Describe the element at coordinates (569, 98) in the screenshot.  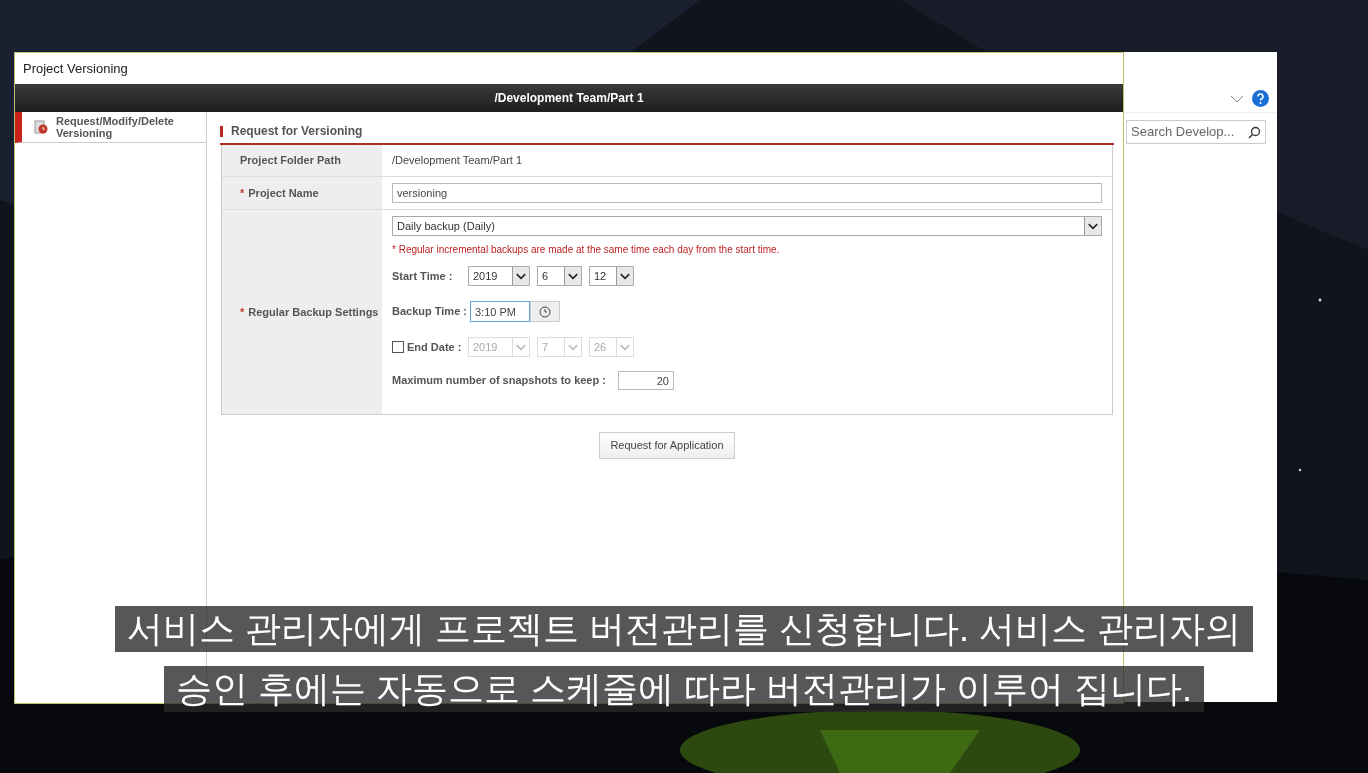
I see `header-title: /Development Team/Part 1` at that location.